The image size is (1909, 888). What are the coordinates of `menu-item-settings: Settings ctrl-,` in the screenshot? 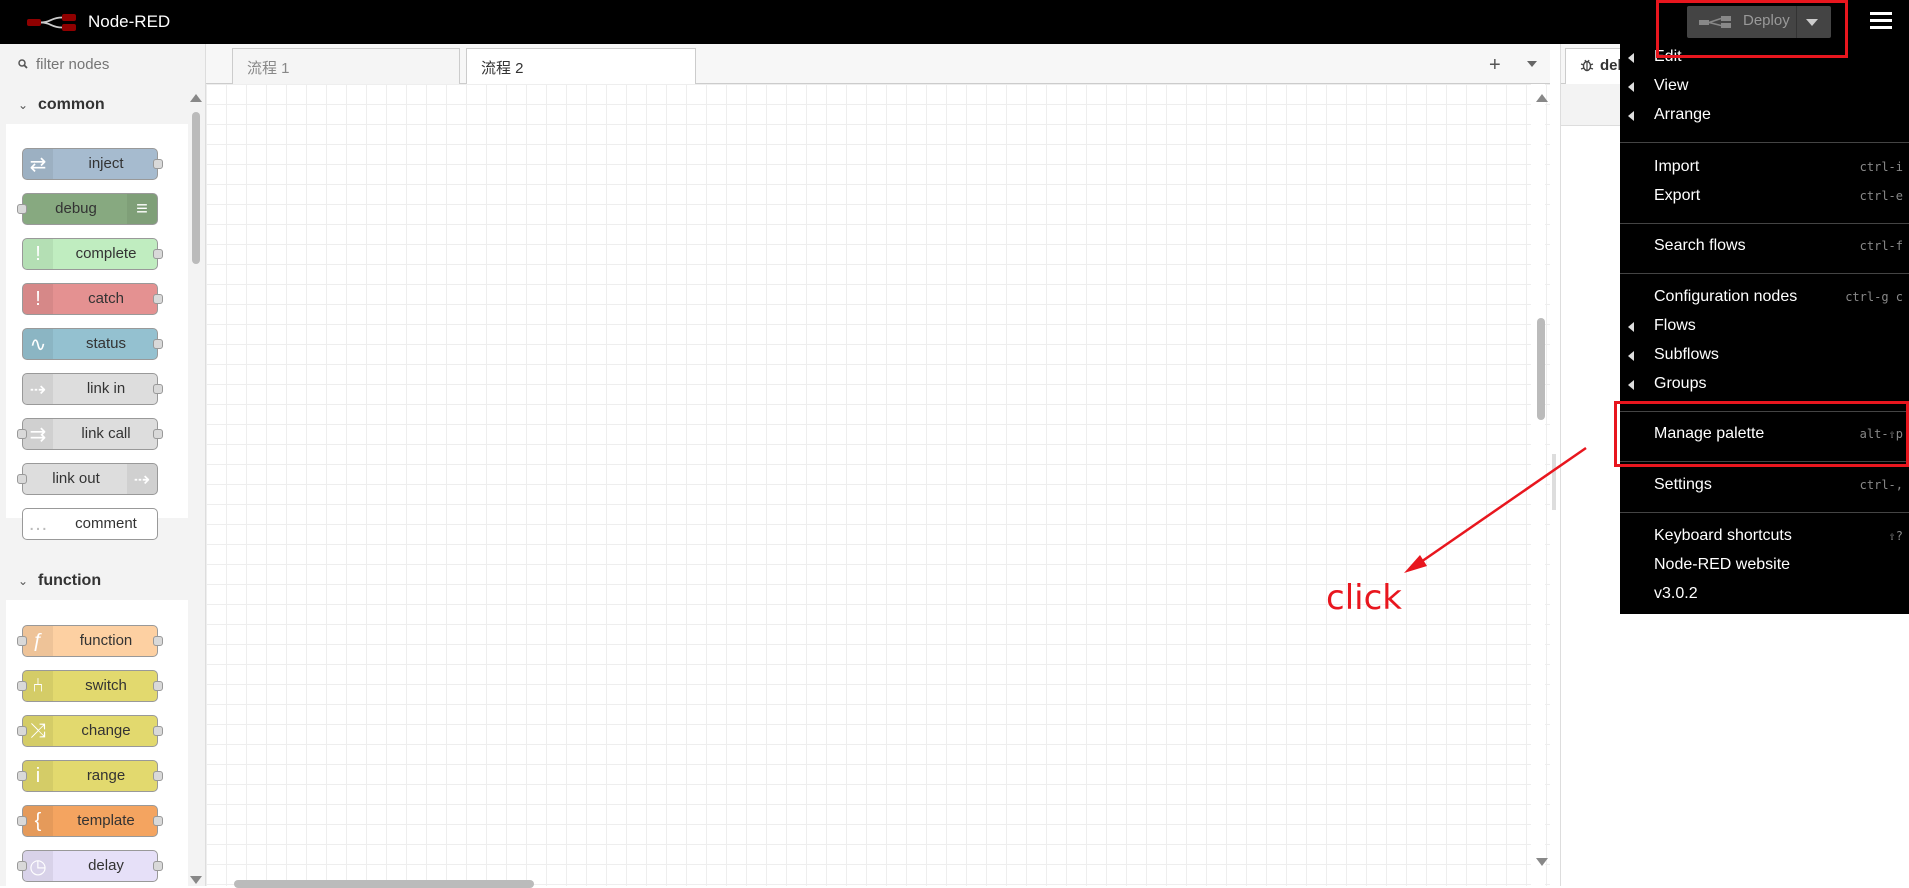 It's located at (1764, 486).